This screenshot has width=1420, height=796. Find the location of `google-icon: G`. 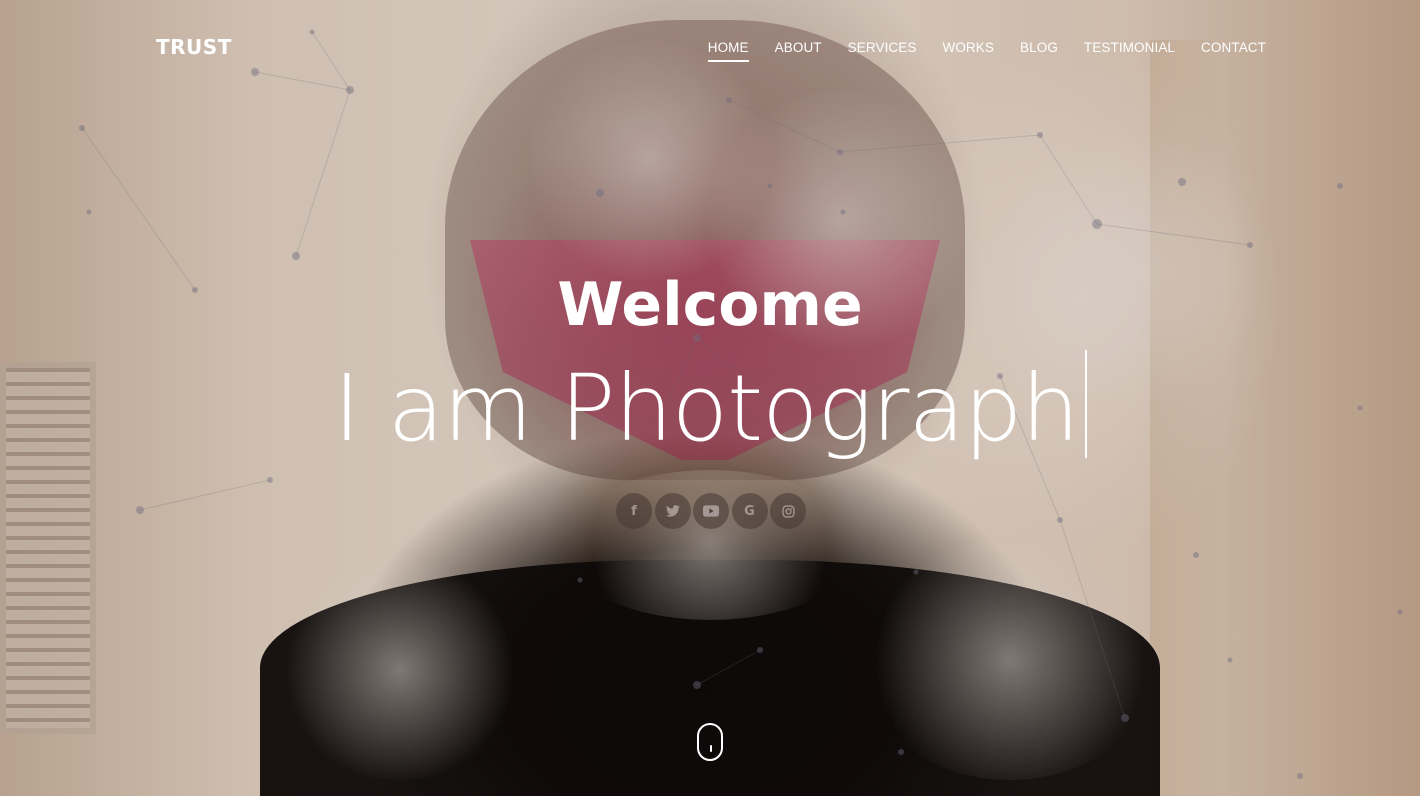

google-icon: G is located at coordinates (749, 511).